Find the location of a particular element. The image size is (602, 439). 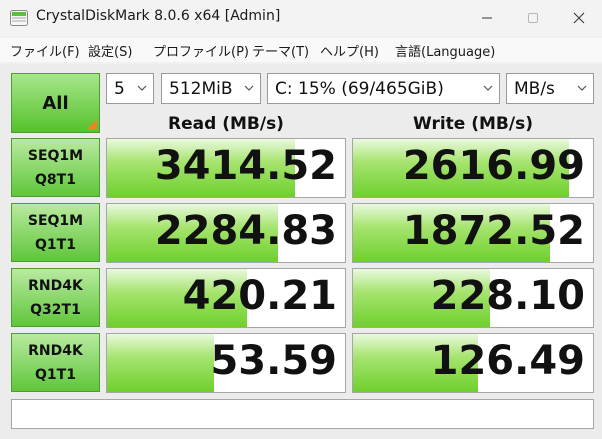

maximize-button is located at coordinates (533, 18).